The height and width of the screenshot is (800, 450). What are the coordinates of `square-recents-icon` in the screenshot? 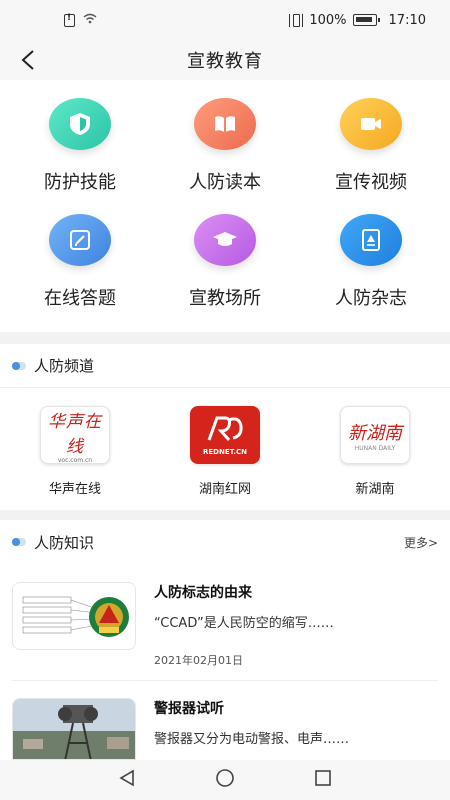 It's located at (323, 778).